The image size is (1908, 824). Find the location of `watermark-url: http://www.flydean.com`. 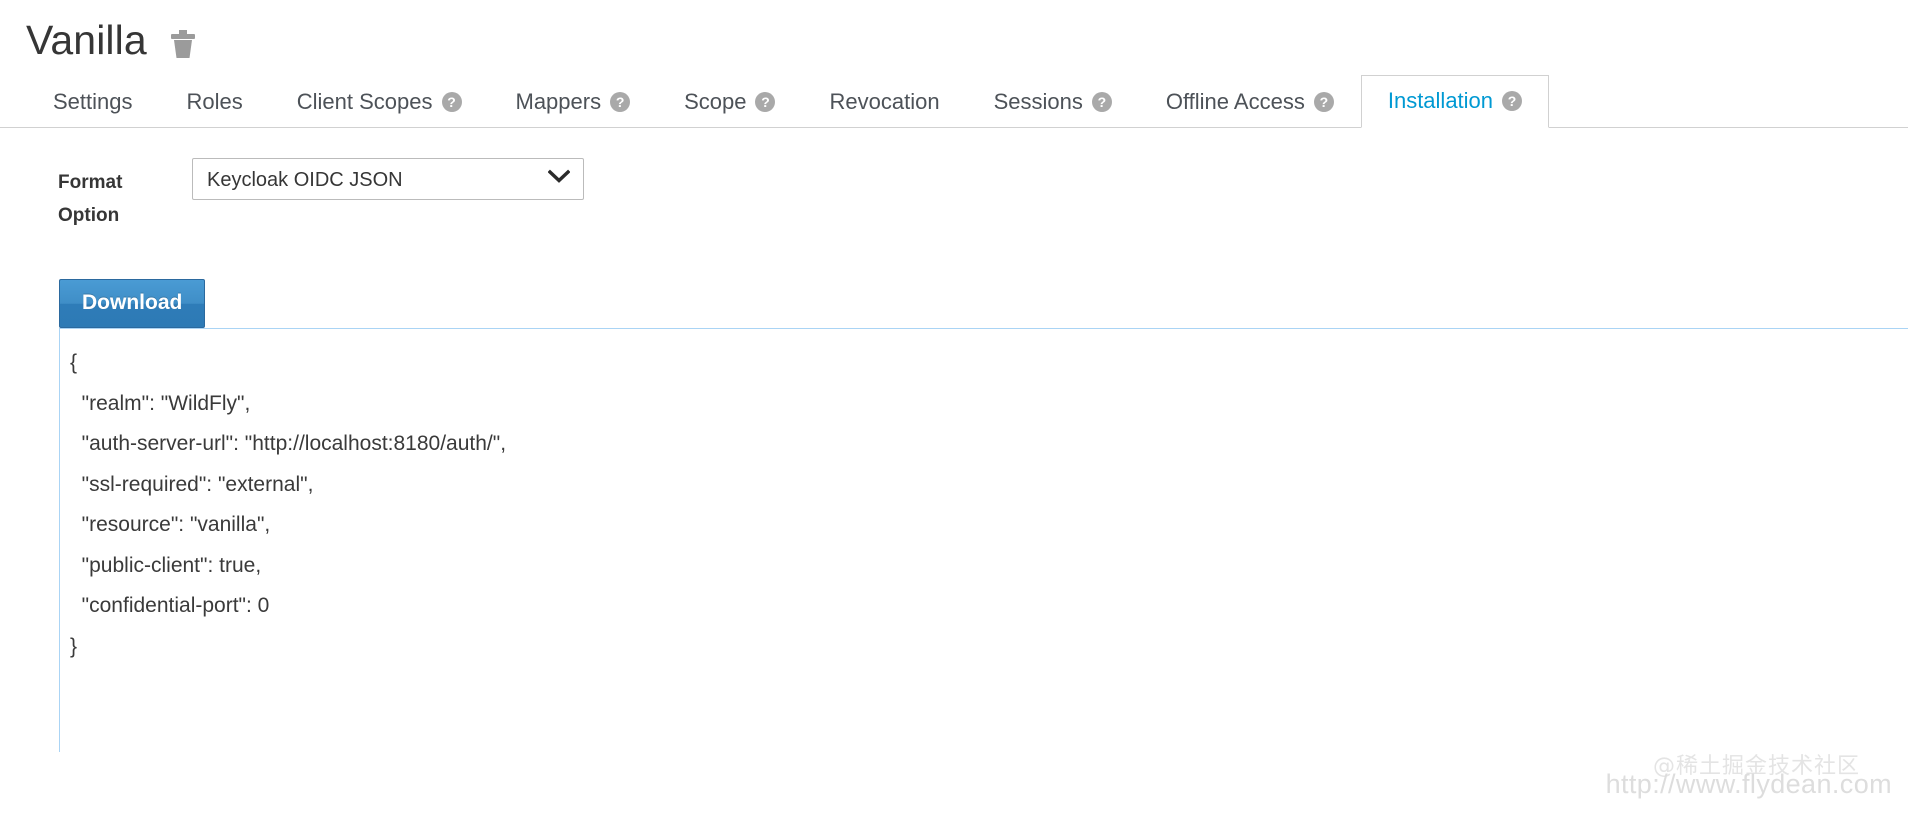

watermark-url: http://www.flydean.com is located at coordinates (1748, 784).